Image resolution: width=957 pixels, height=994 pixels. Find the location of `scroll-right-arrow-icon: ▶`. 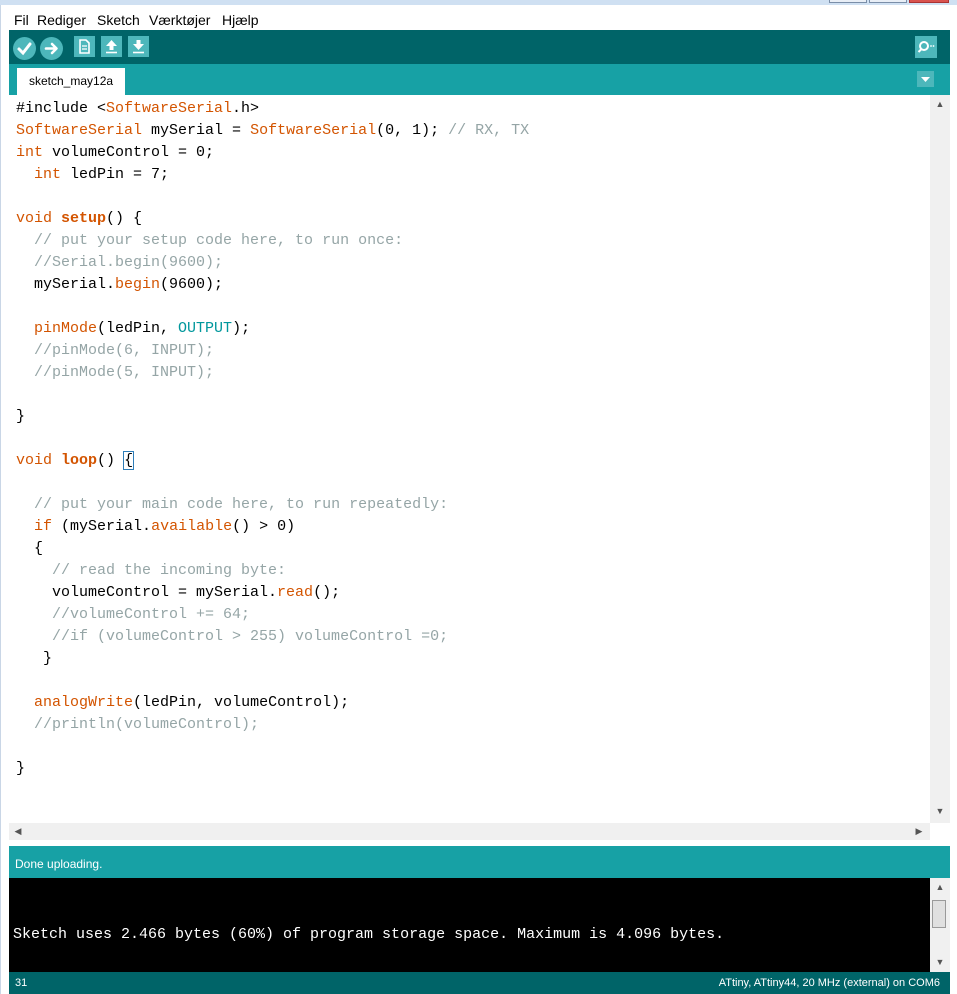

scroll-right-arrow-icon: ▶ is located at coordinates (919, 831).